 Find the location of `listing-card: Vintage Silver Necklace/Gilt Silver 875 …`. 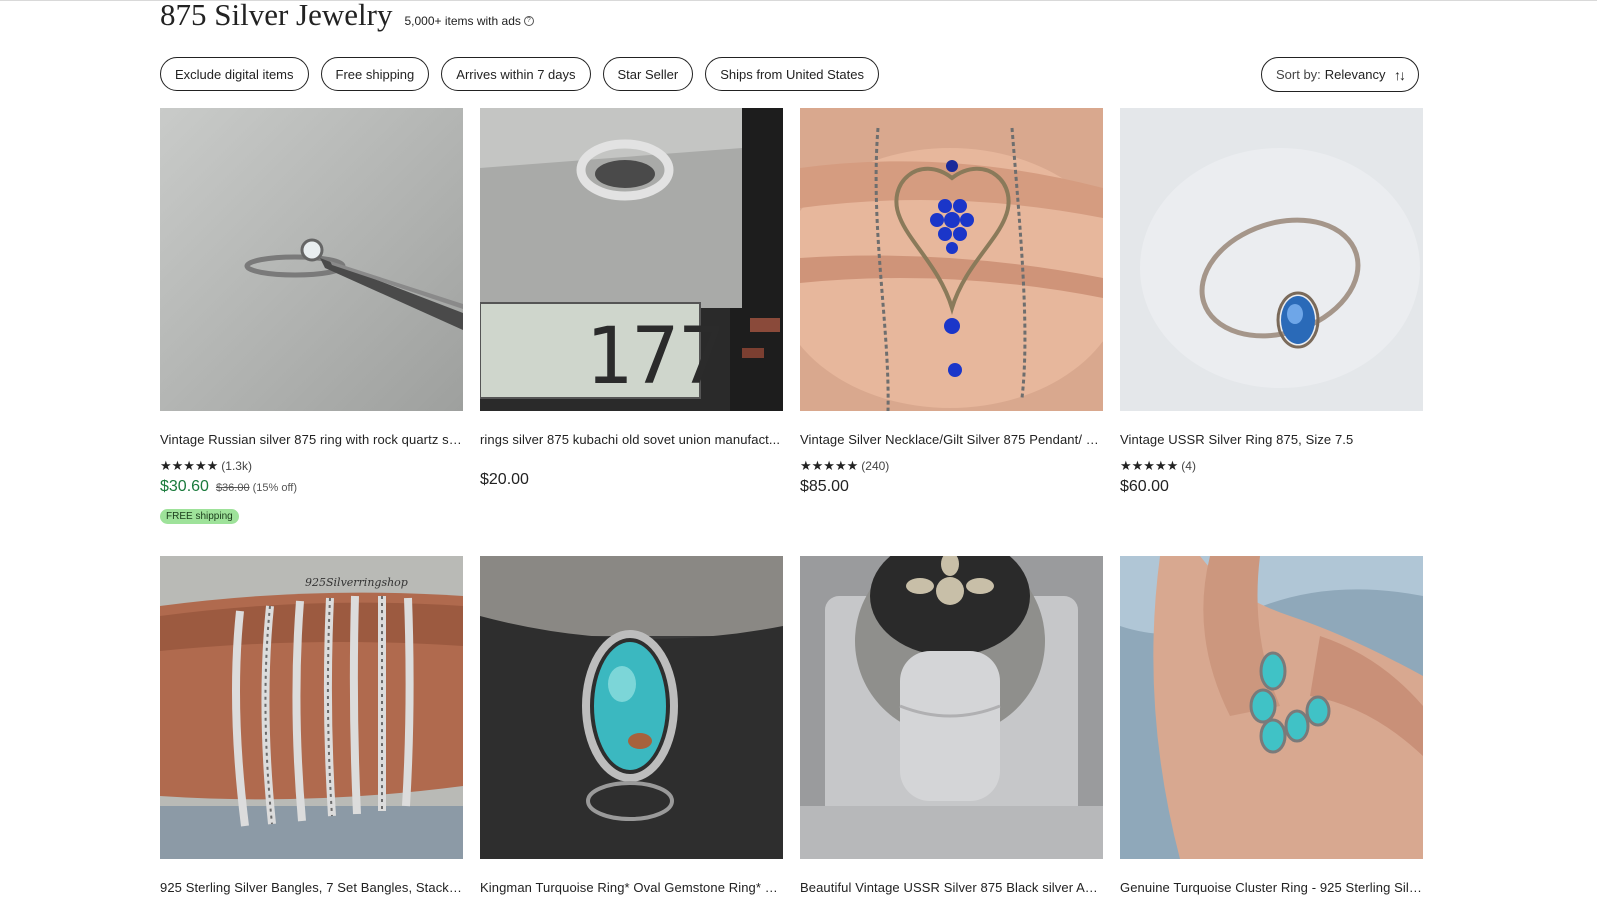

listing-card: Vintage Silver Necklace/Gilt Silver 875 … is located at coordinates (951, 332).